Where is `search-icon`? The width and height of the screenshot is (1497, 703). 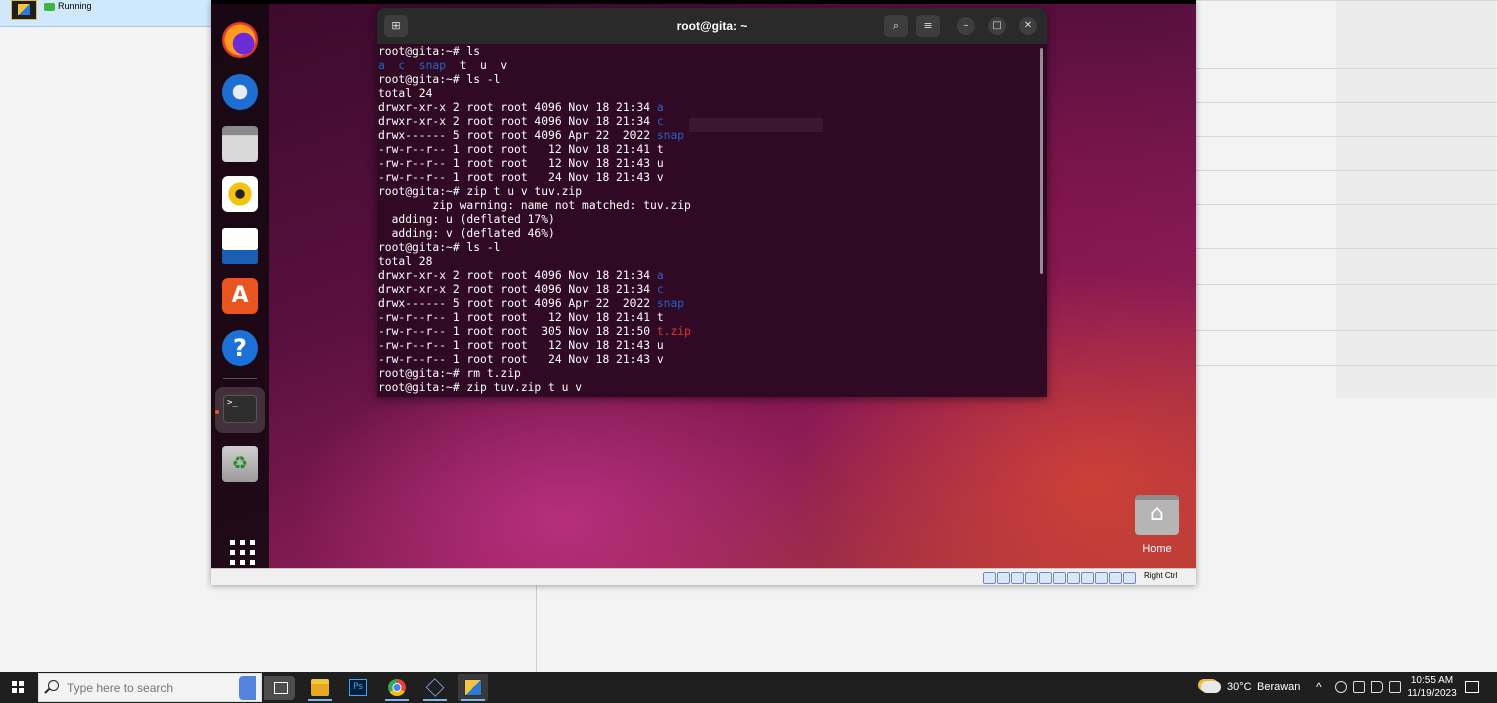 search-icon is located at coordinates (53, 685).